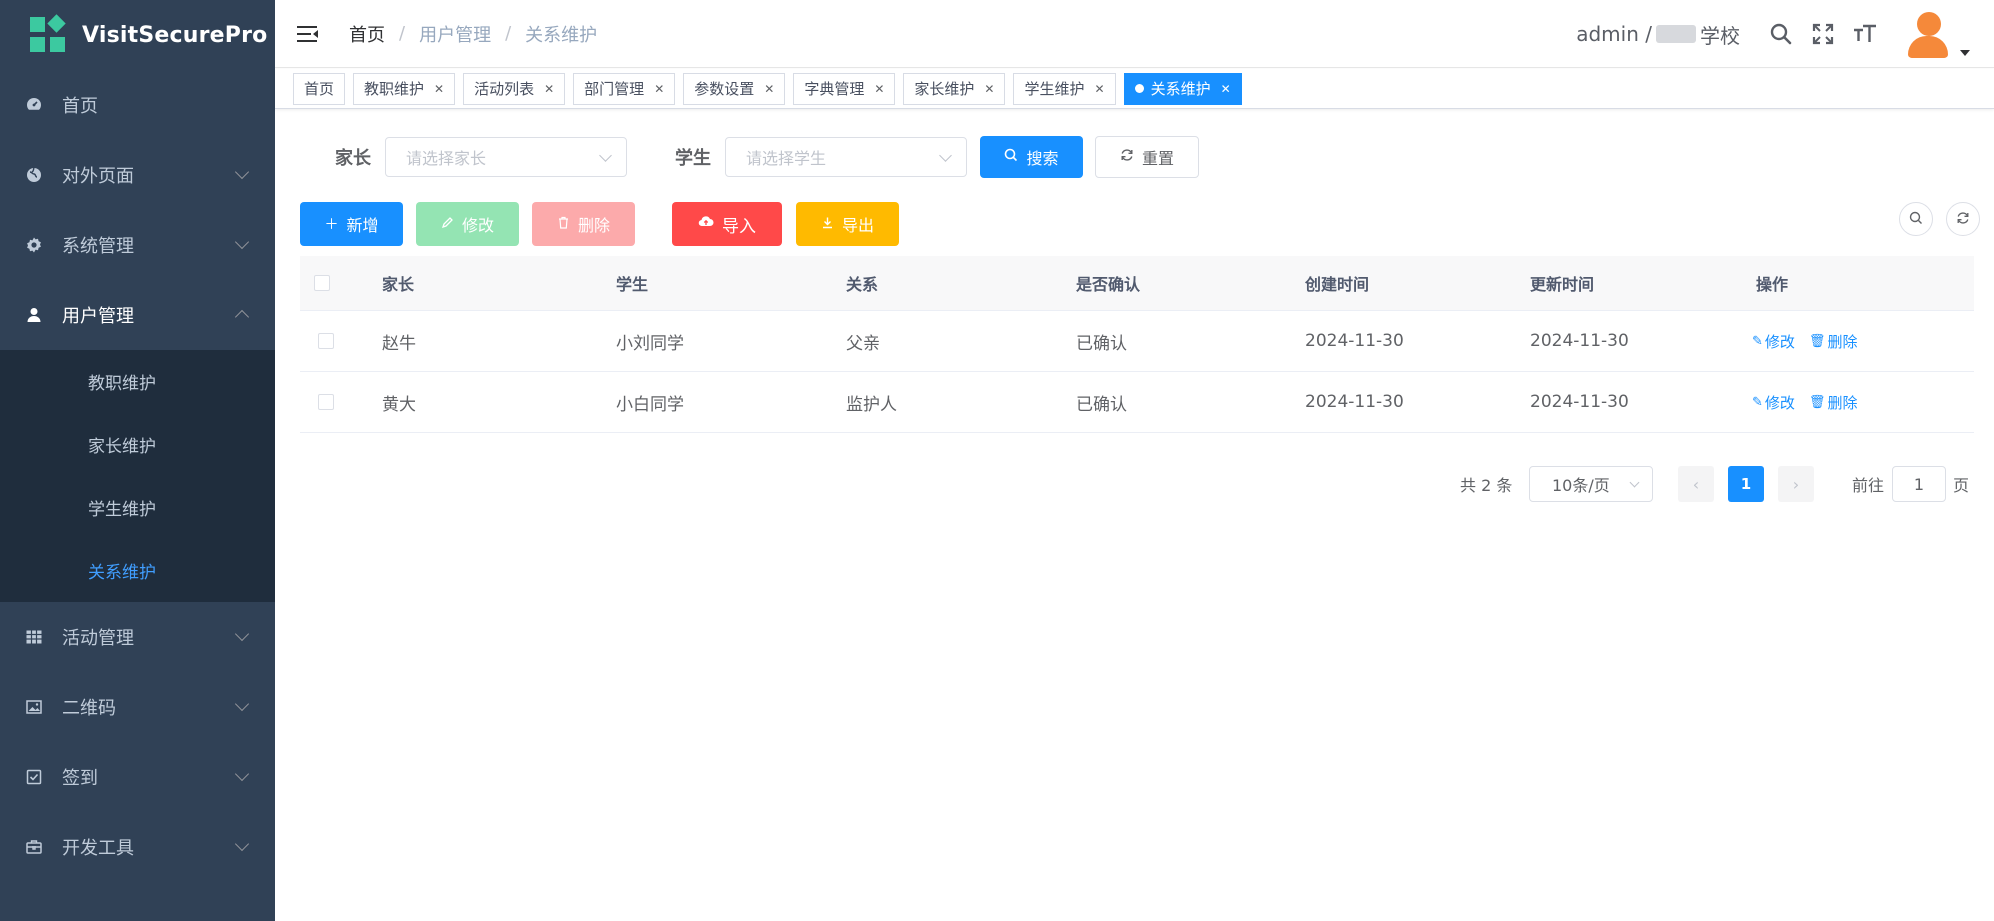 This screenshot has width=1994, height=921. I want to click on goto-label: 前往, so click(1868, 485).